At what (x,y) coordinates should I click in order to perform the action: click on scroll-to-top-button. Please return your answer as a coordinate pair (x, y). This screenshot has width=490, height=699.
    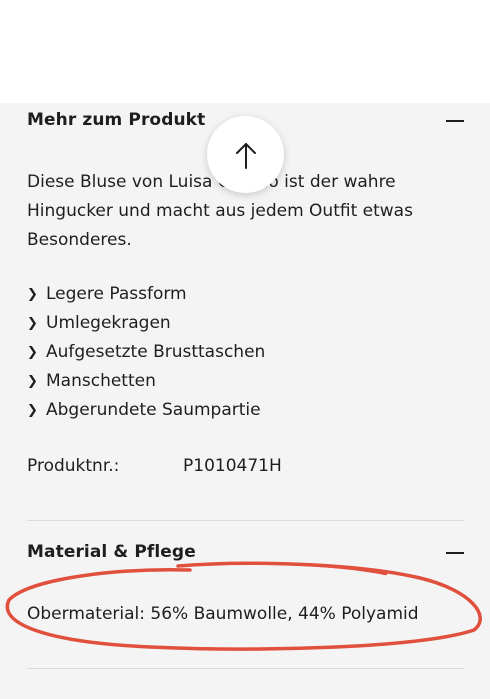
    Looking at the image, I should click on (245, 154).